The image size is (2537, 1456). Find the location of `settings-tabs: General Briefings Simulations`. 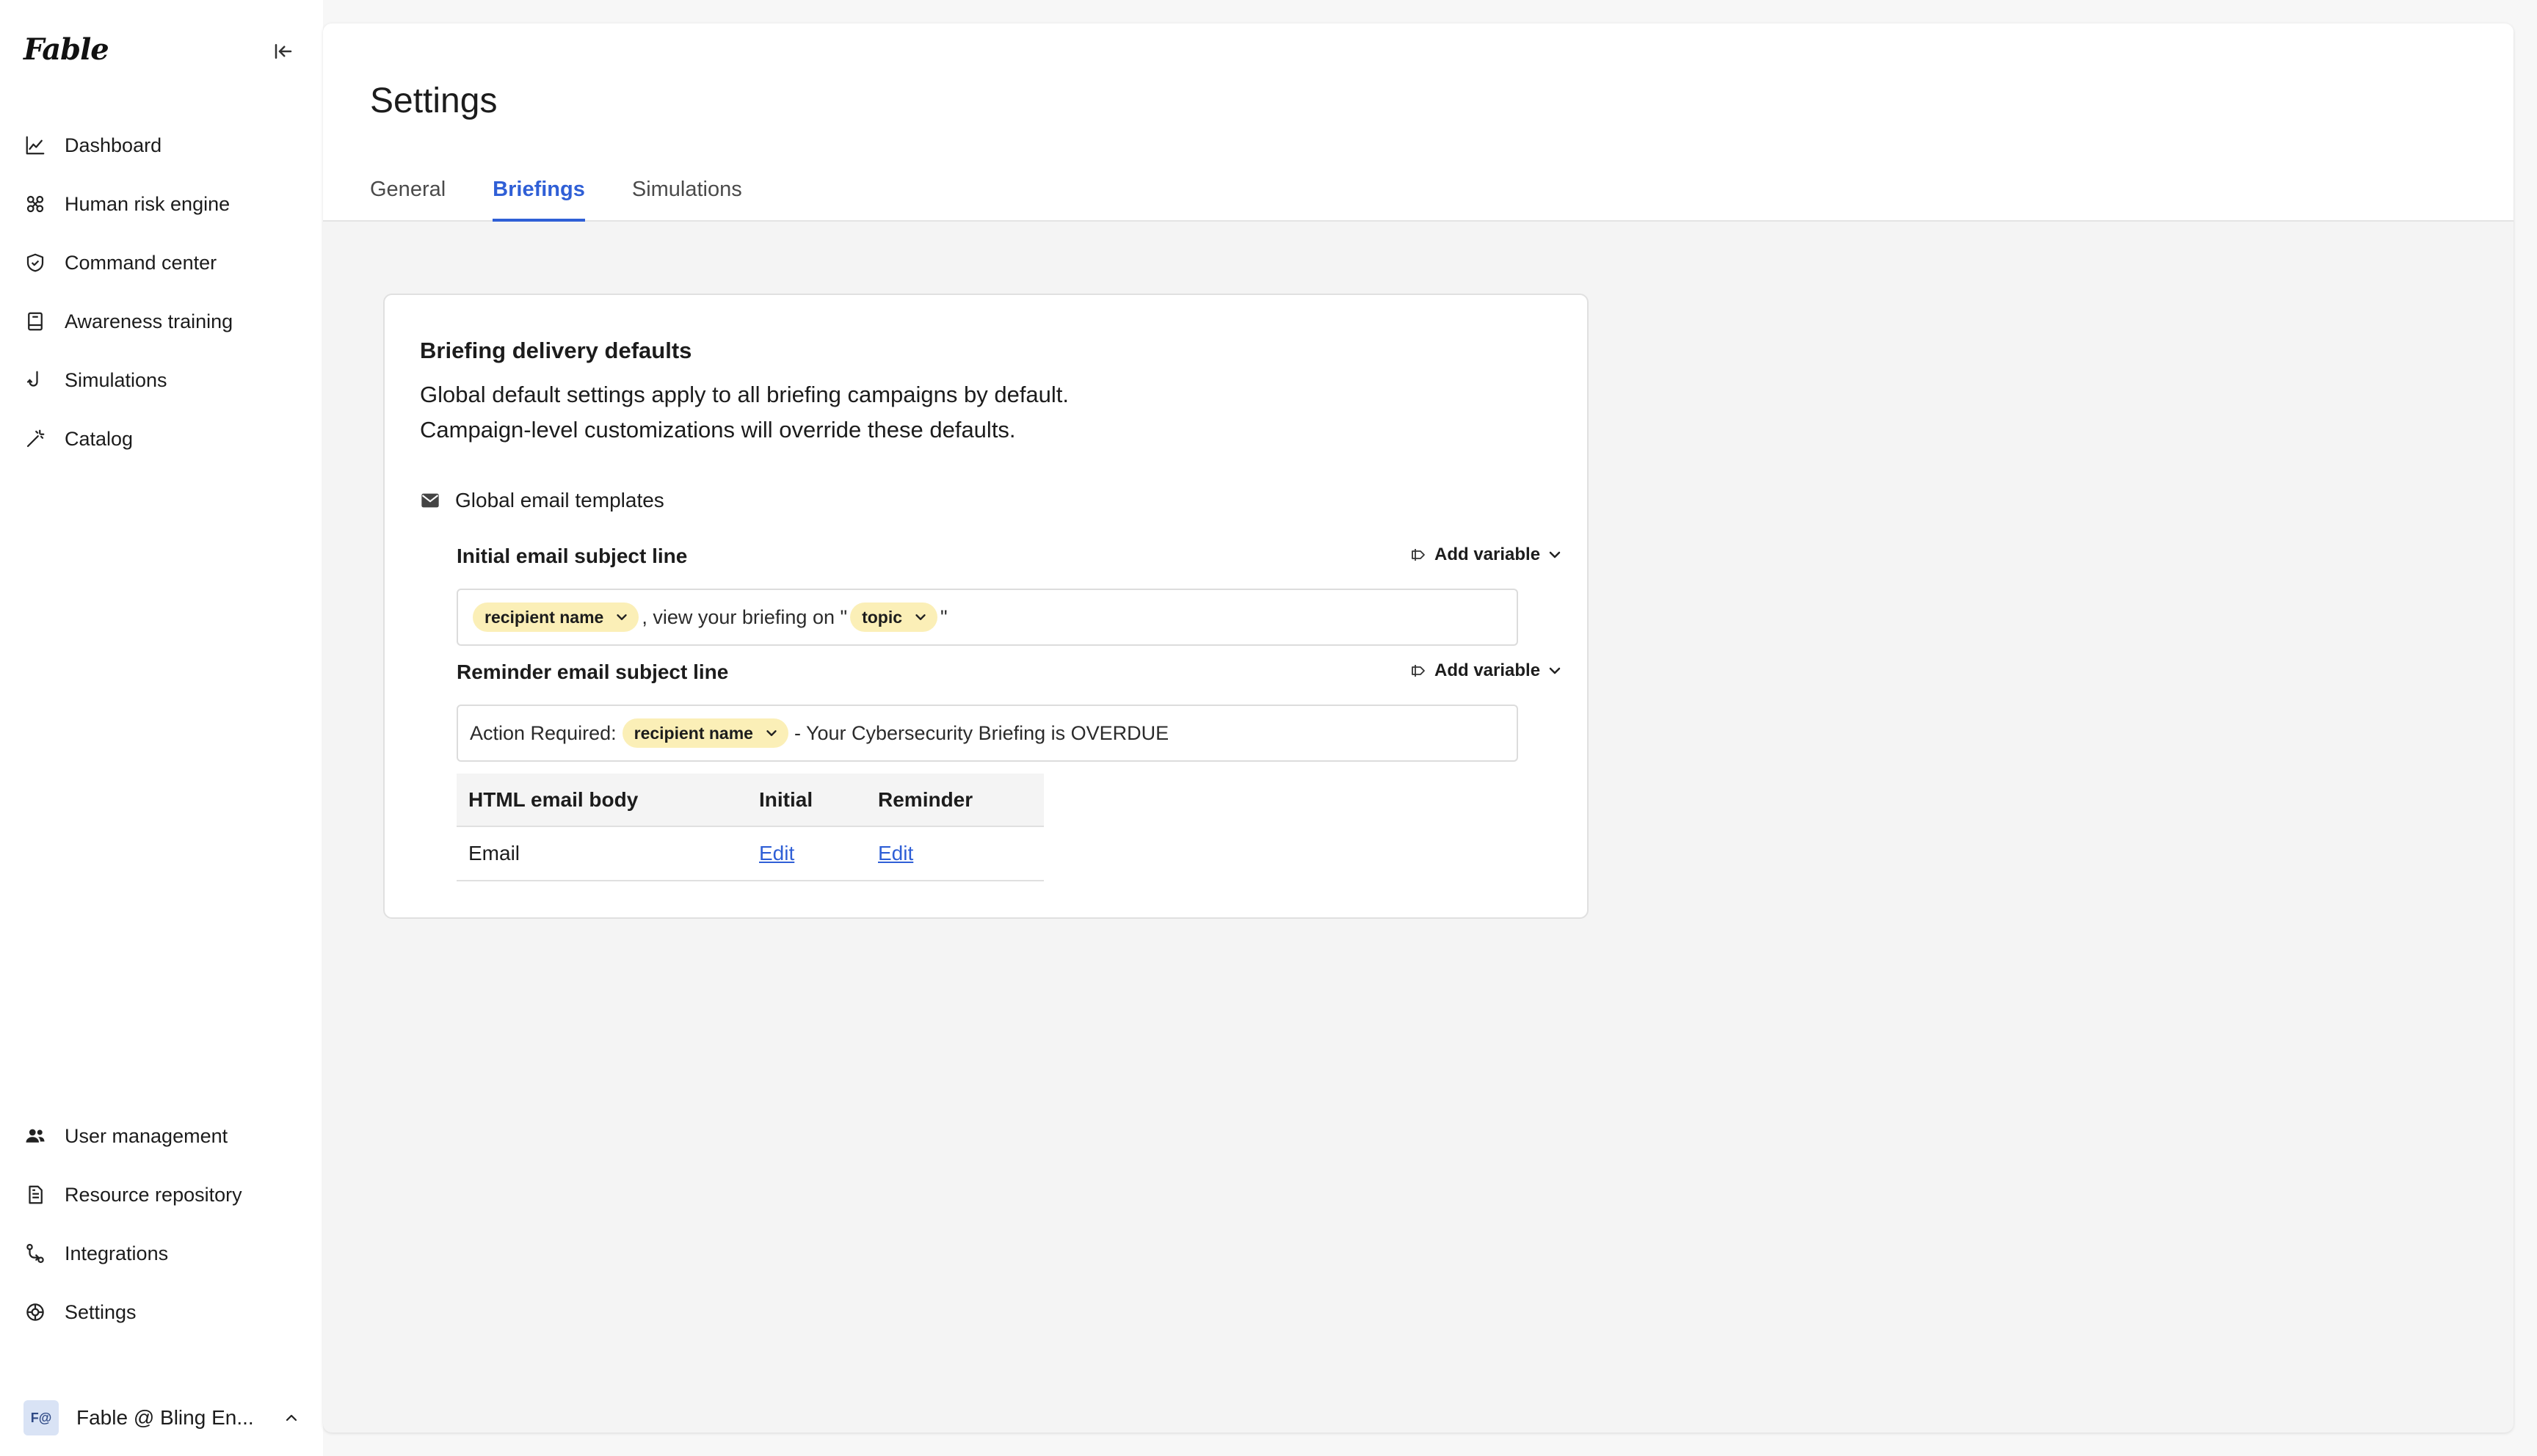

settings-tabs: General Briefings Simulations is located at coordinates (579, 195).